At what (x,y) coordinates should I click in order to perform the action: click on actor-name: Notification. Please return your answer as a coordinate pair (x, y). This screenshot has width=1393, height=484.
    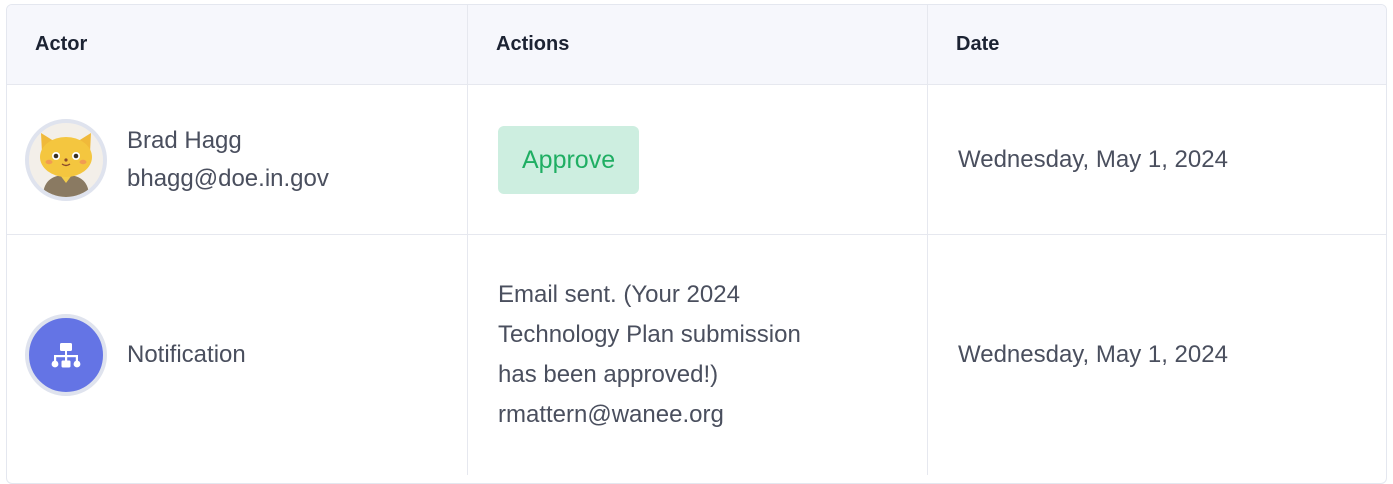
    Looking at the image, I should click on (186, 354).